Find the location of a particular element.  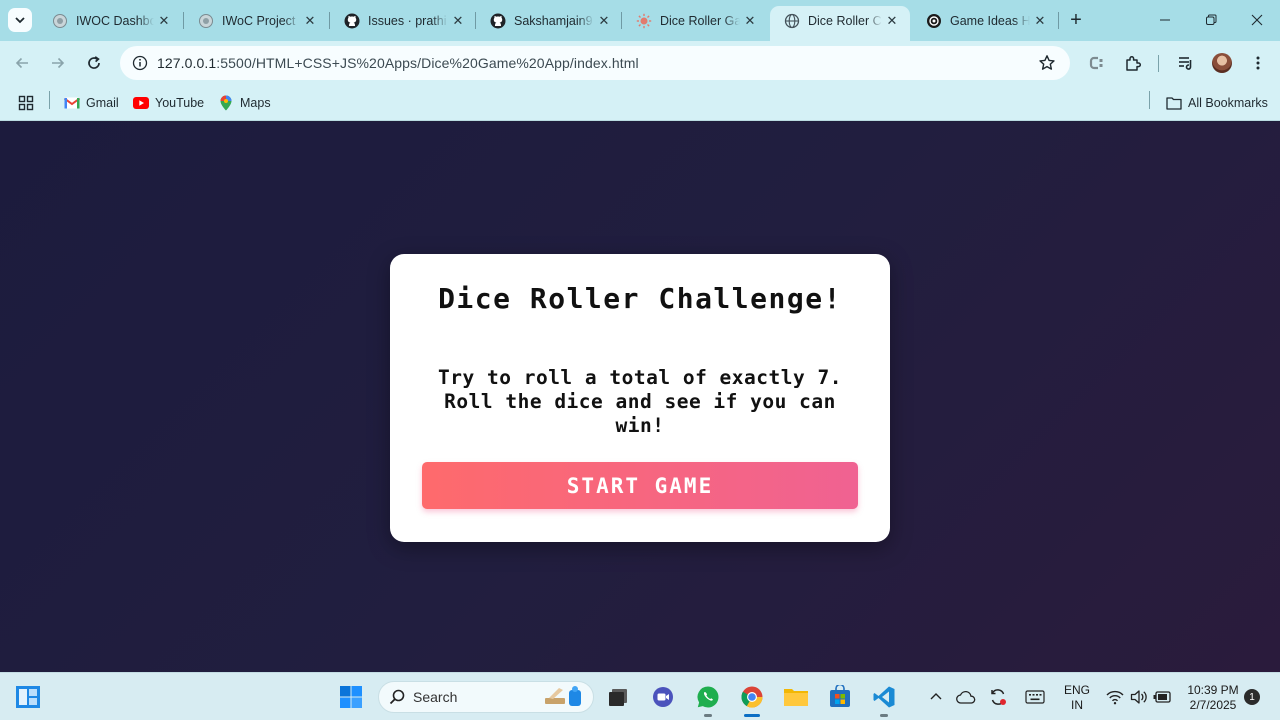

keyboard-icon is located at coordinates (1035, 697).